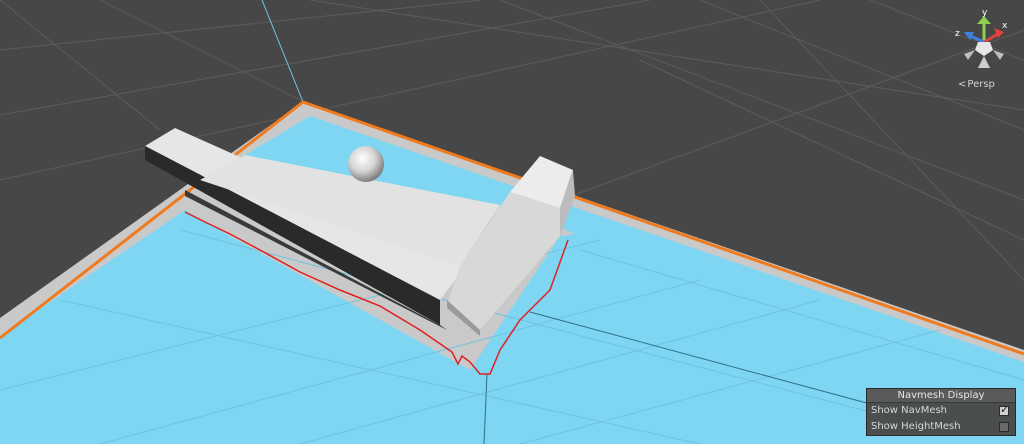 Image resolution: width=1024 pixels, height=444 pixels. What do you see at coordinates (957, 34) in the screenshot?
I see `gizmo-z-label: z` at bounding box center [957, 34].